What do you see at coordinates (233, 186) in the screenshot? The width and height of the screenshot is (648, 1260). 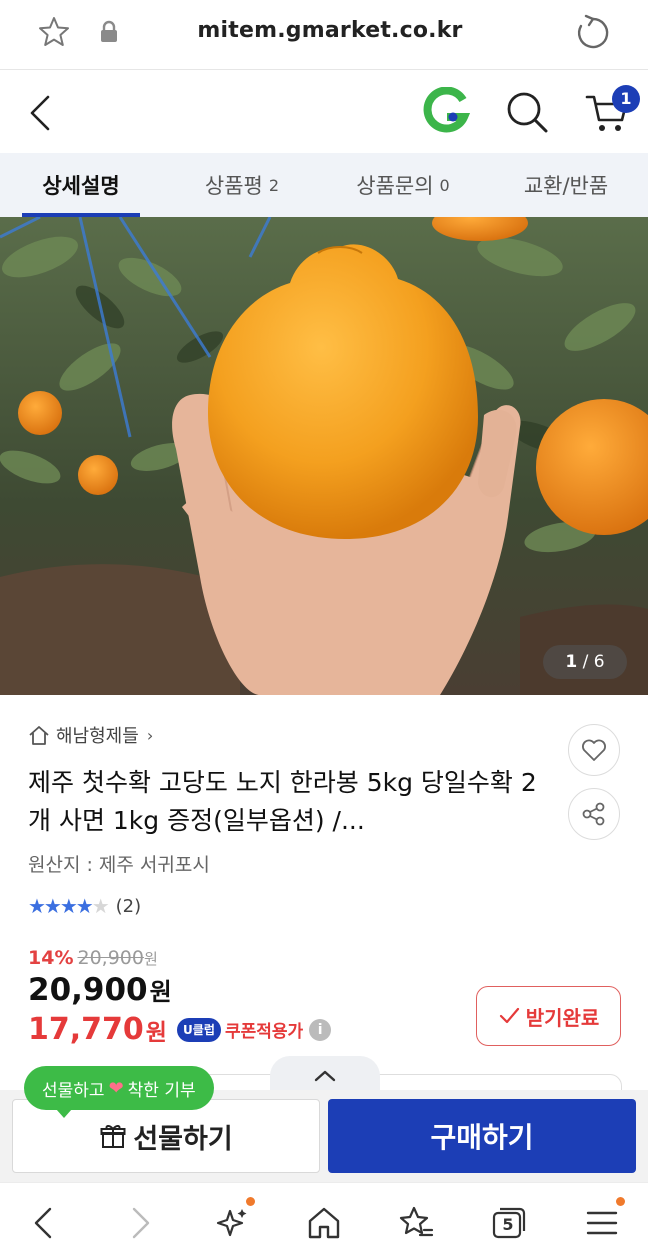 I see `tab-label: 상품평` at bounding box center [233, 186].